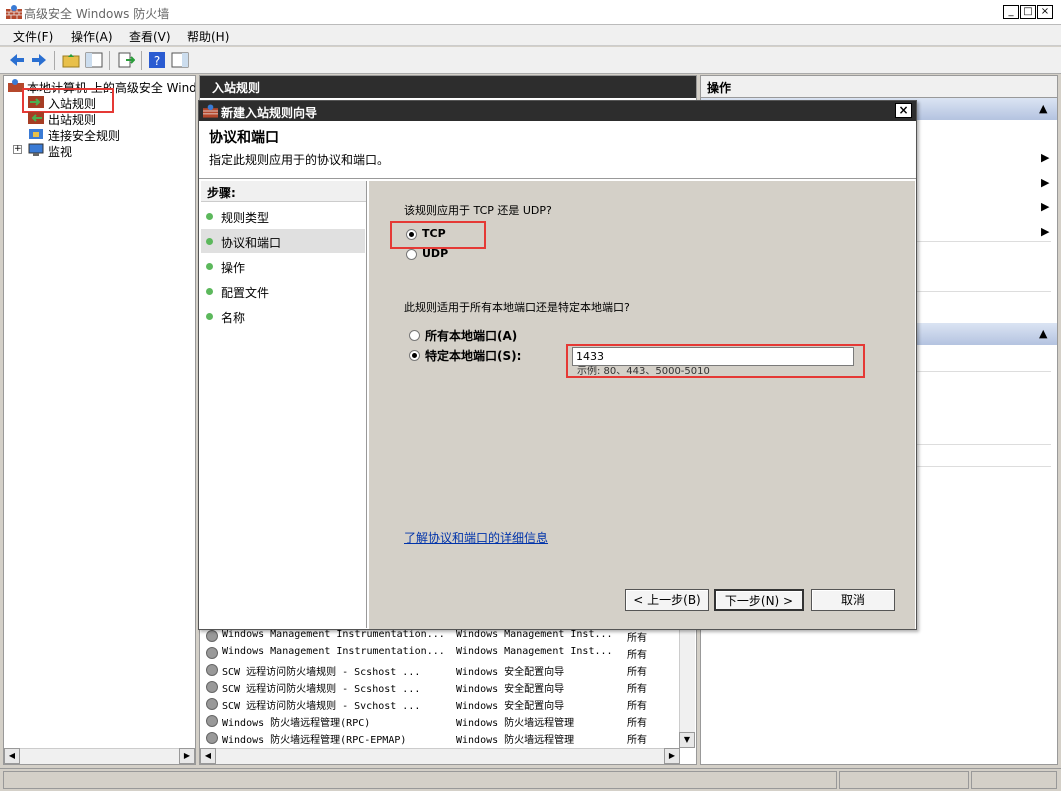 The width and height of the screenshot is (1061, 791). I want to click on menu-file: 文件(F), so click(33, 36).